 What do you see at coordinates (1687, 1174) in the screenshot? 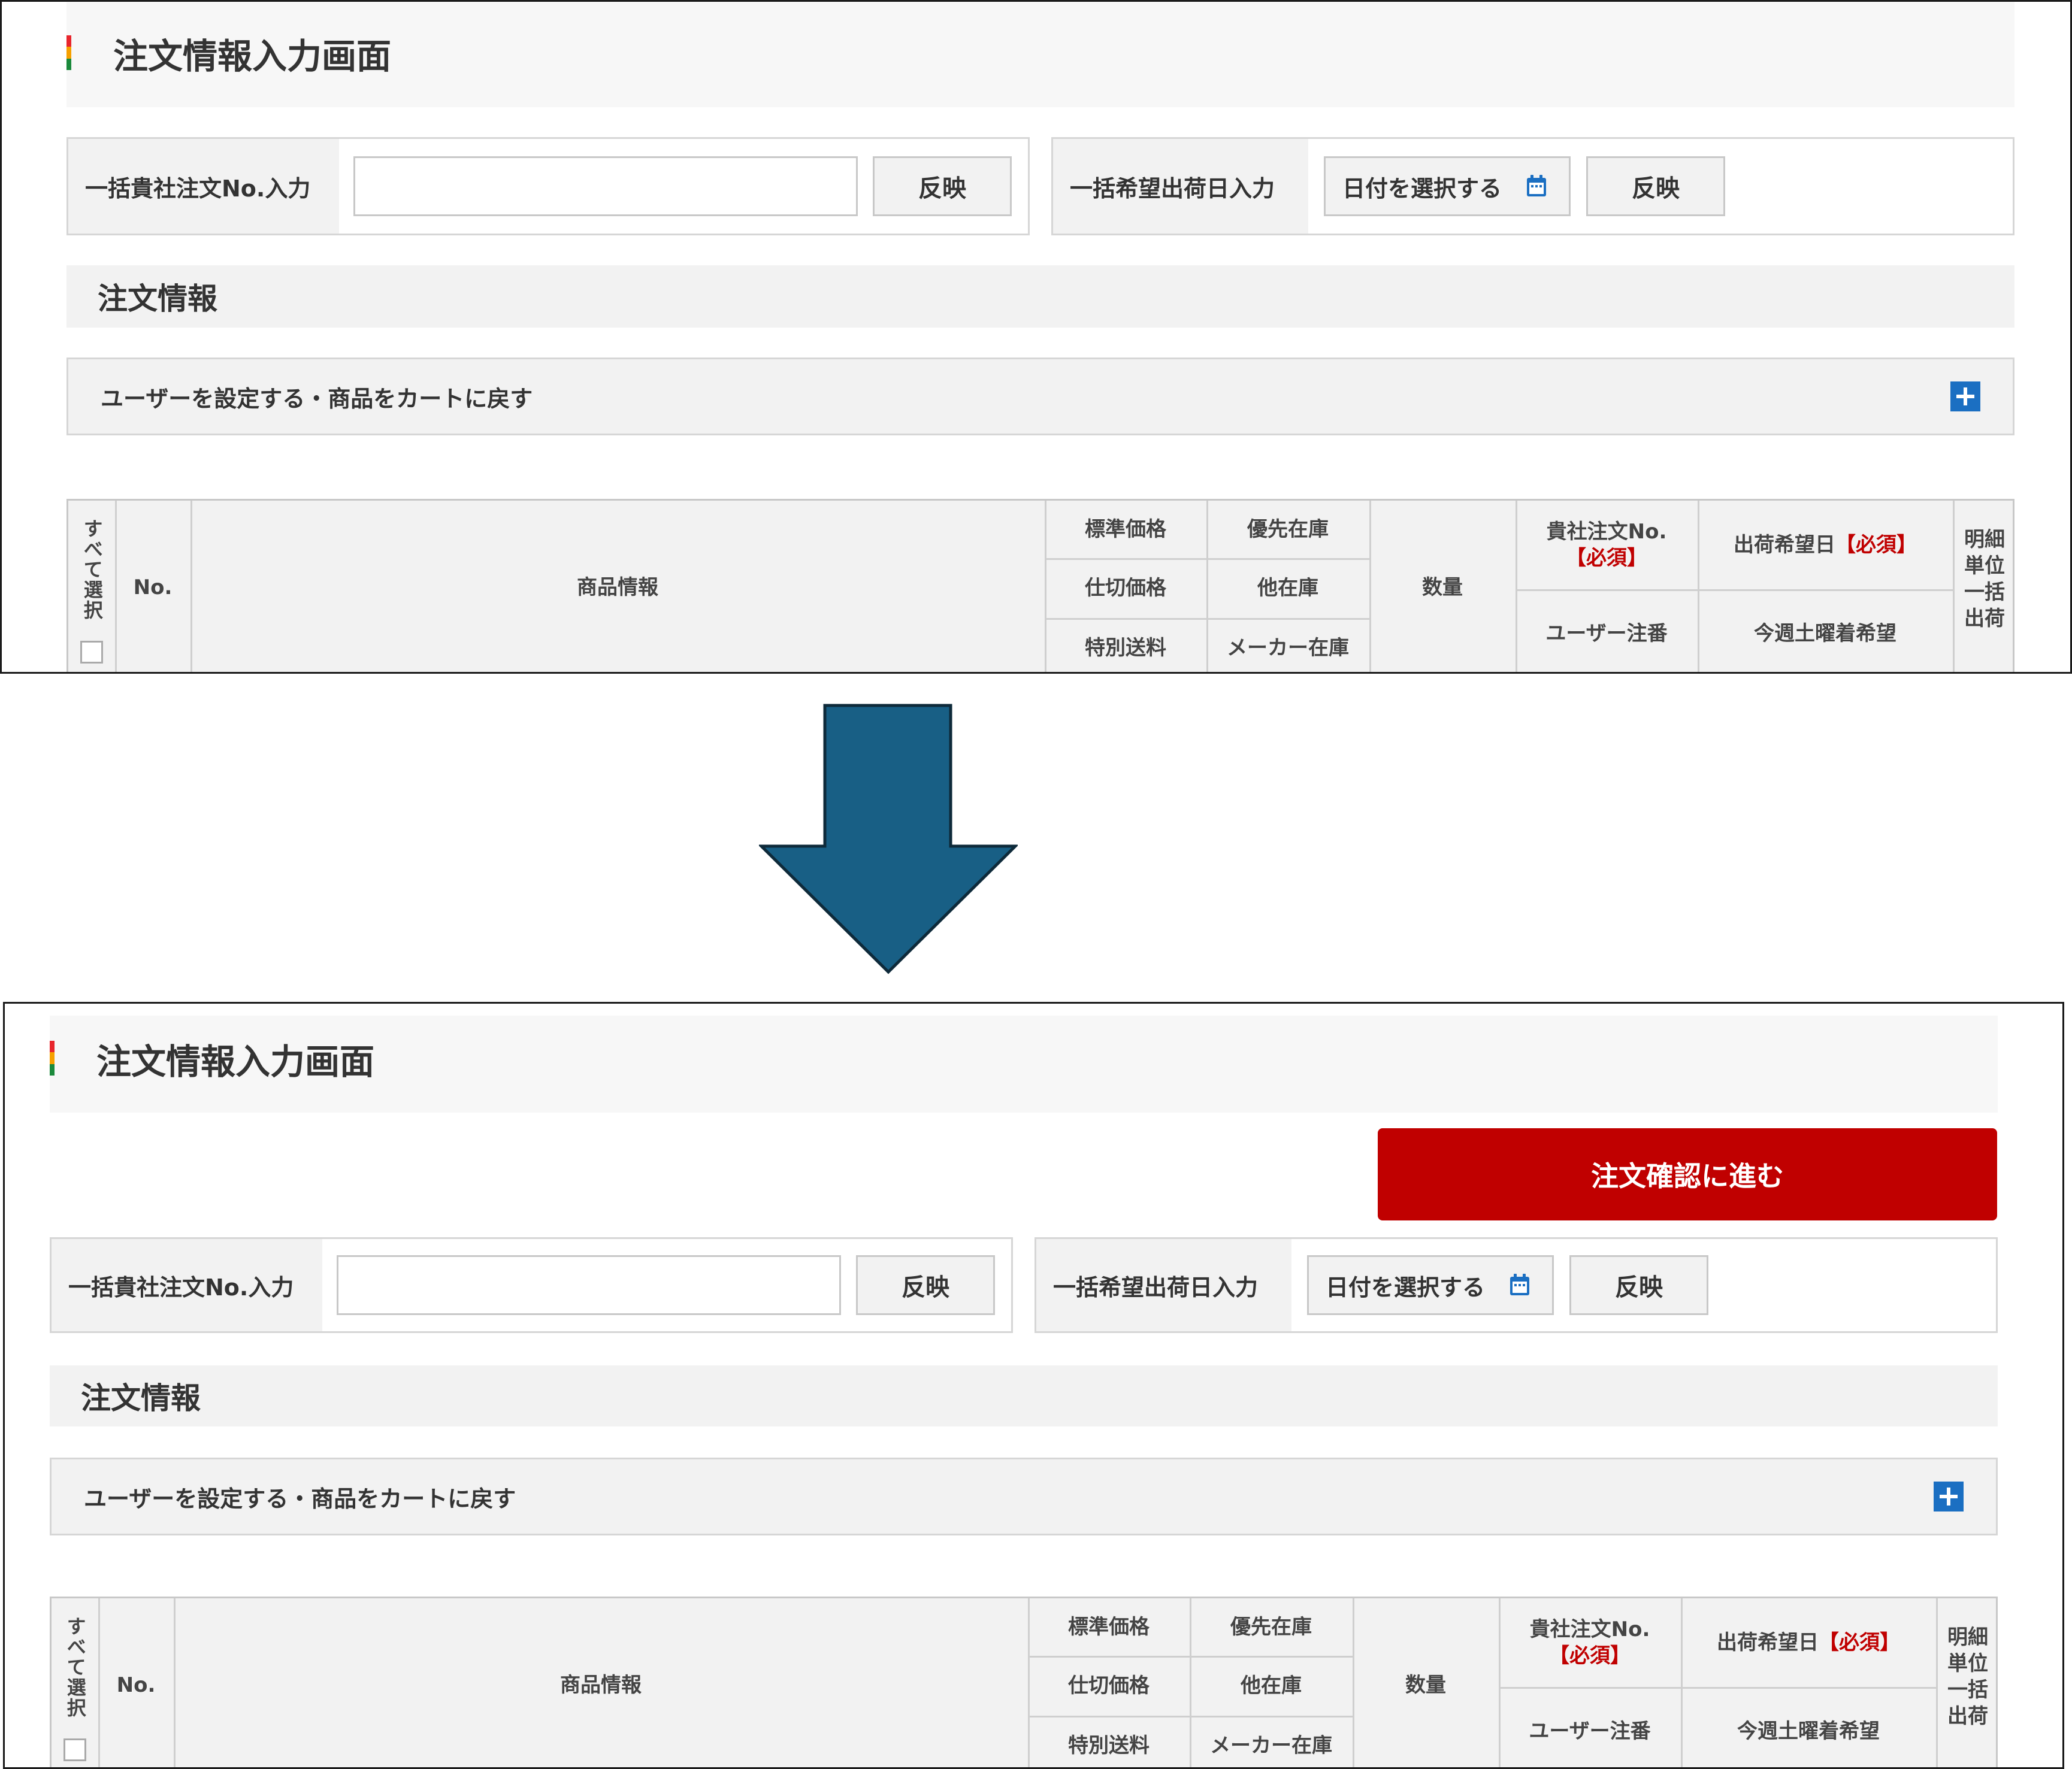
I see `proceed-to-order-confirmation-button: 注文確認に進む` at bounding box center [1687, 1174].